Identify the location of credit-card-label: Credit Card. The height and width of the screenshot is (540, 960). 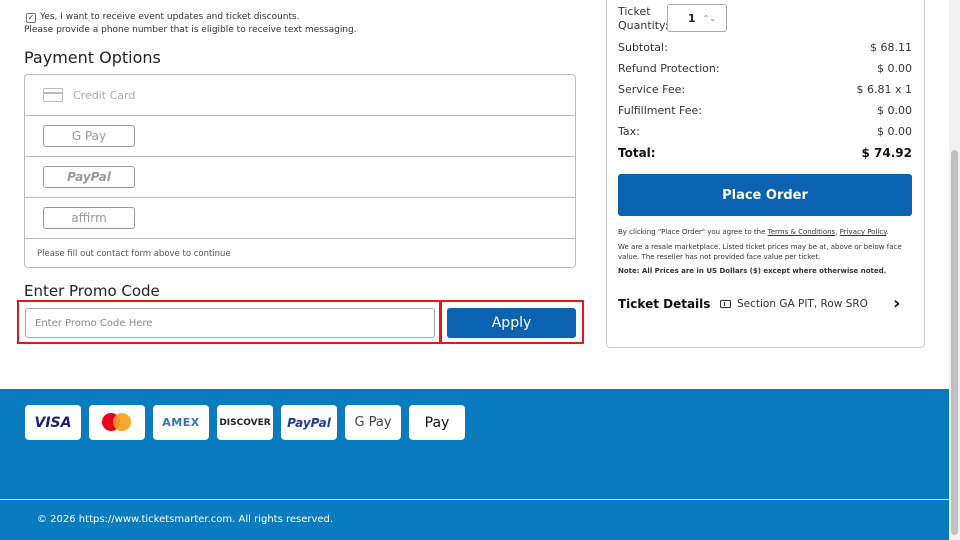
(104, 95).